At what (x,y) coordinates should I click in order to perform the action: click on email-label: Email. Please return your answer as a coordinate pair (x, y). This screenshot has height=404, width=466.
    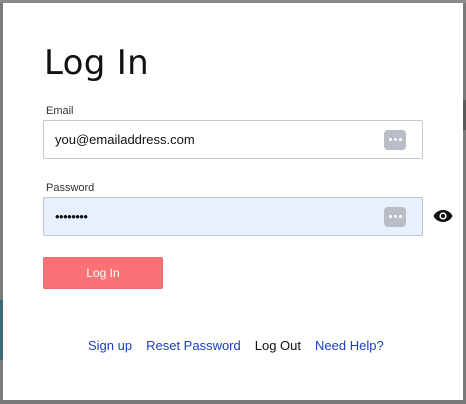
    Looking at the image, I should click on (60, 111).